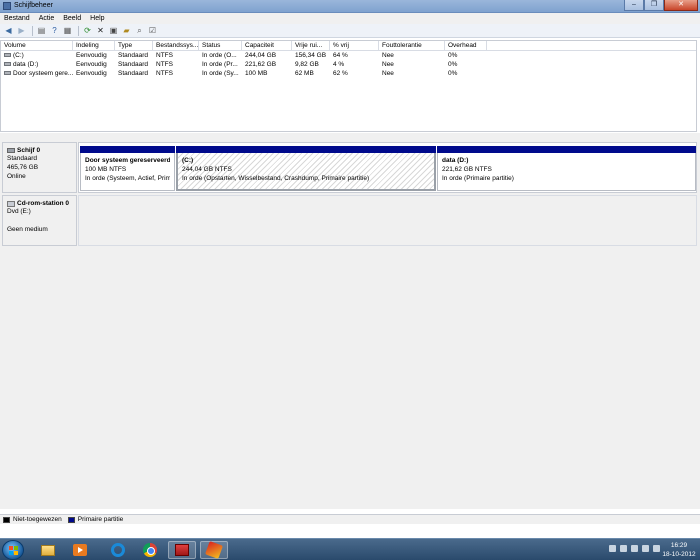 This screenshot has height=560, width=700. Describe the element at coordinates (340, 73) in the screenshot. I see `table-cell: 62 %` at that location.